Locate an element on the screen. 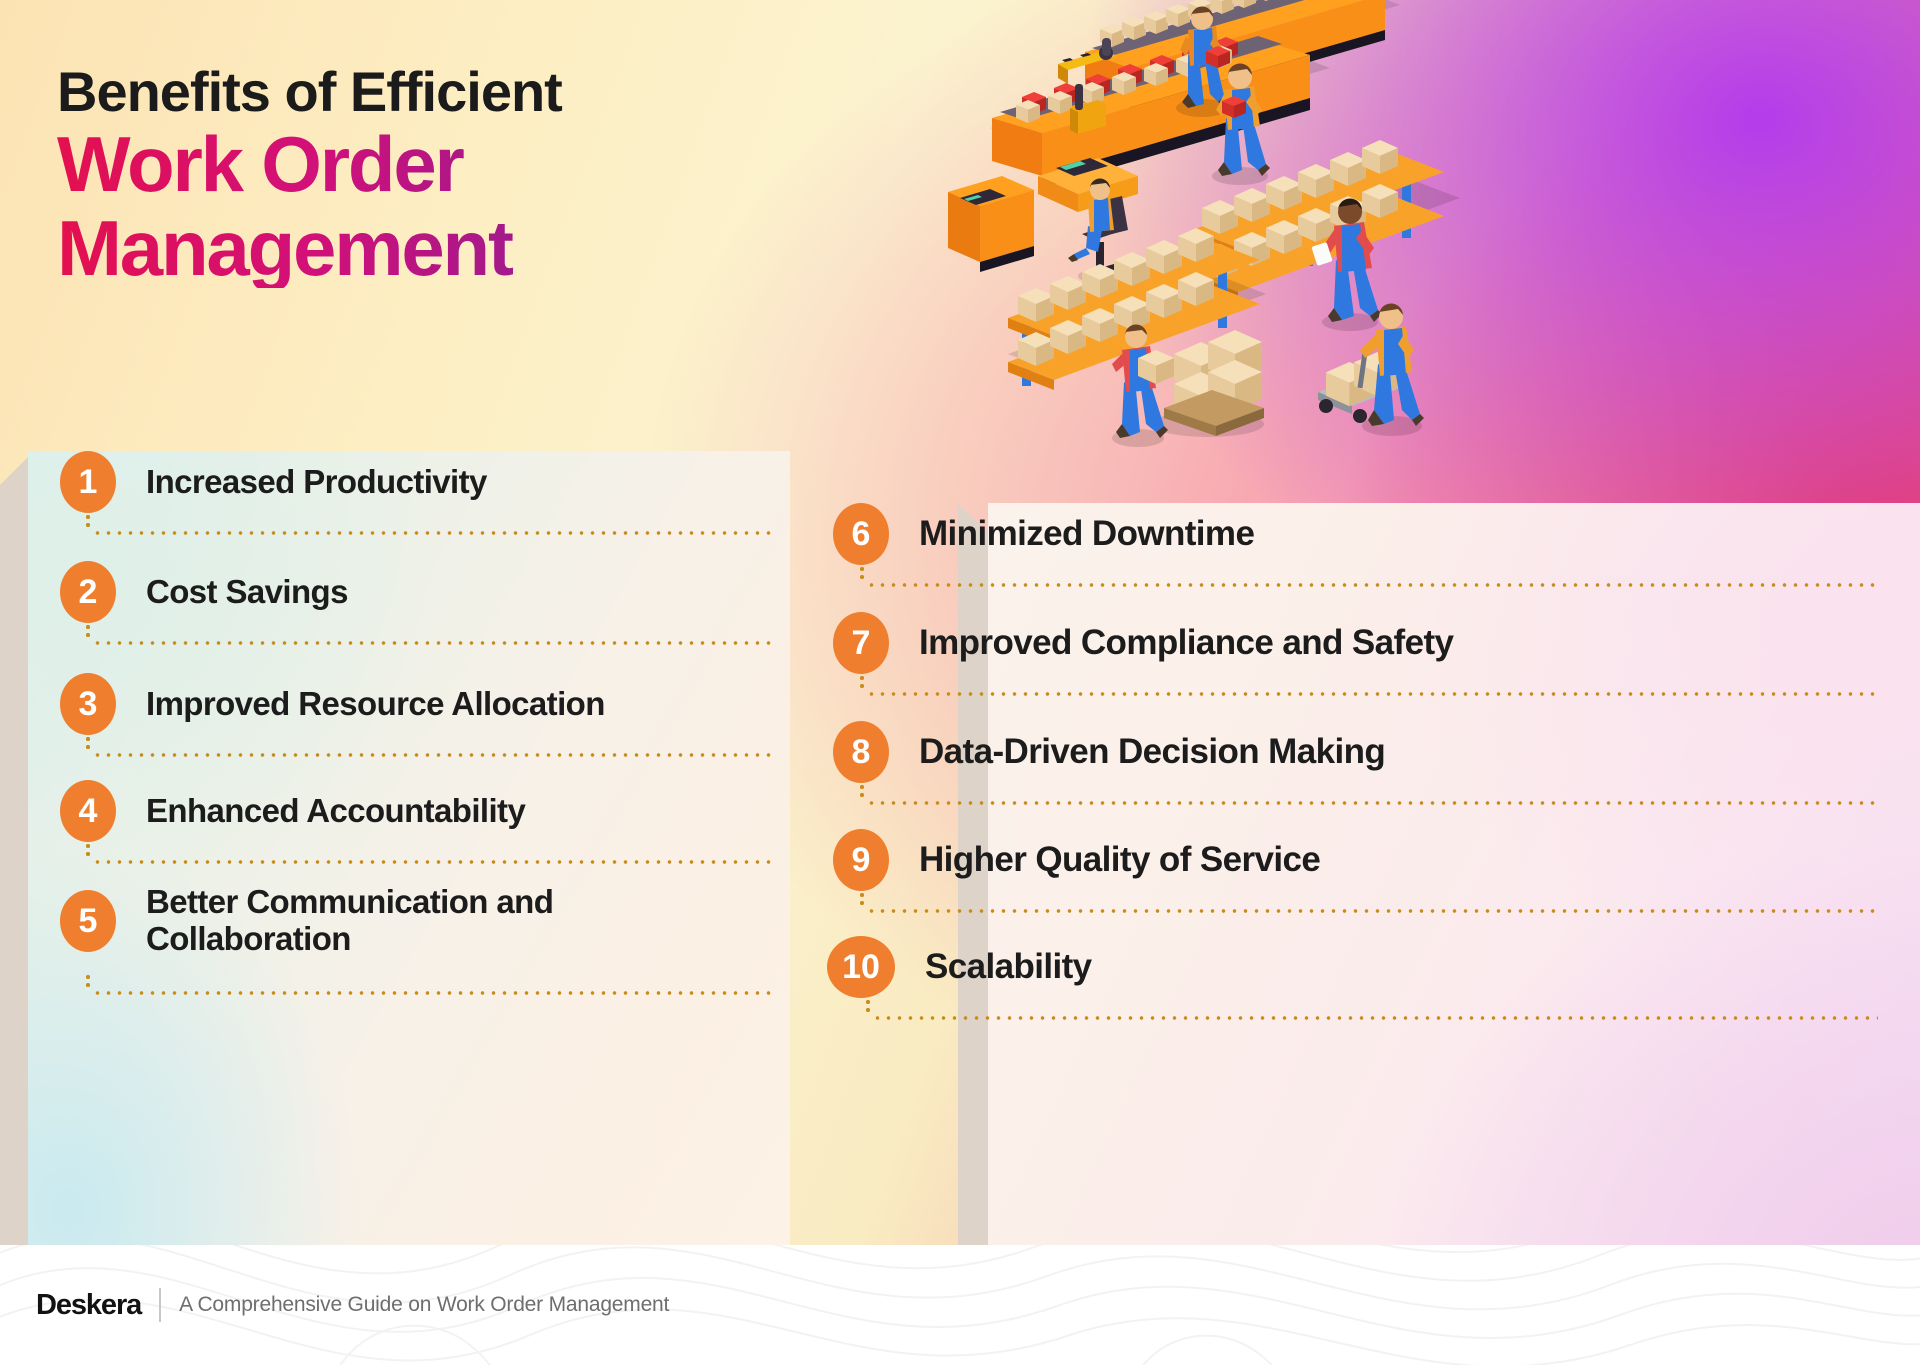  list-item-4-number: 4 is located at coordinates (88, 811).